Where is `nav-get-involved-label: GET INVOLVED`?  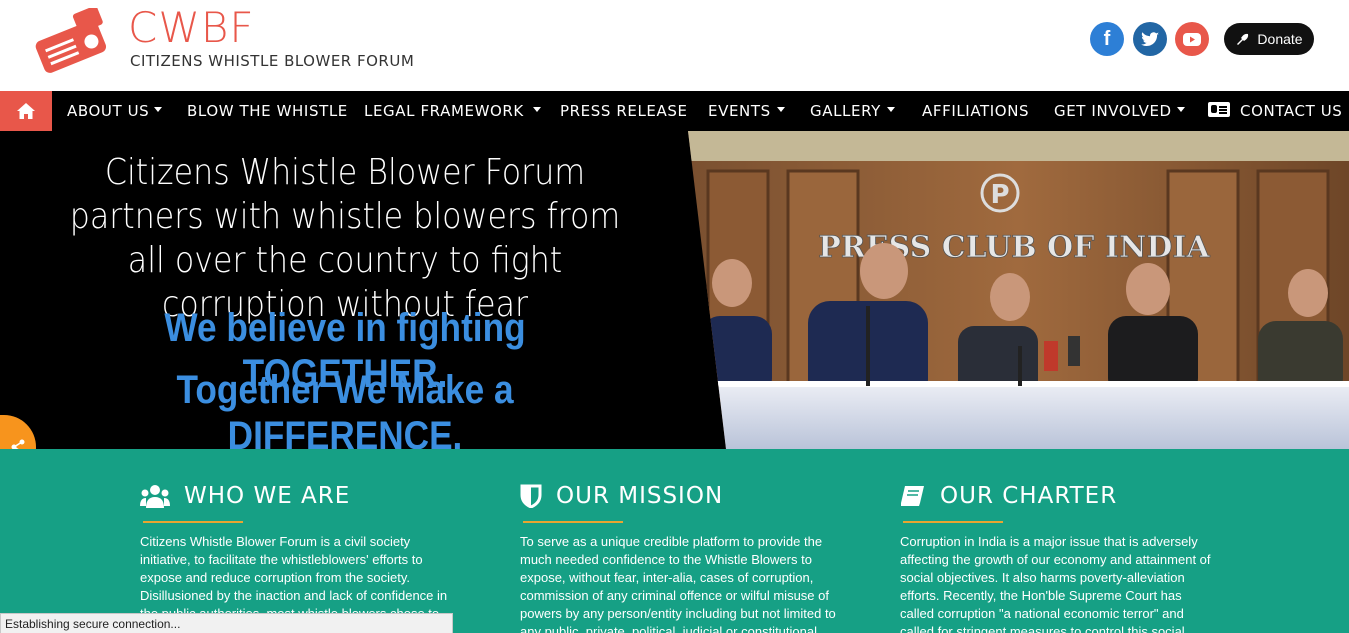 nav-get-involved-label: GET INVOLVED is located at coordinates (1113, 111).